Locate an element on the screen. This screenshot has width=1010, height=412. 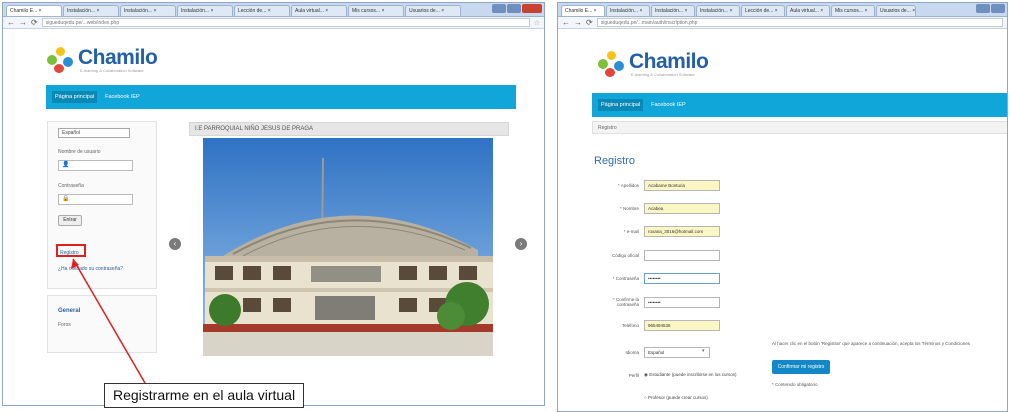
window-controls is located at coordinates (990, 9).